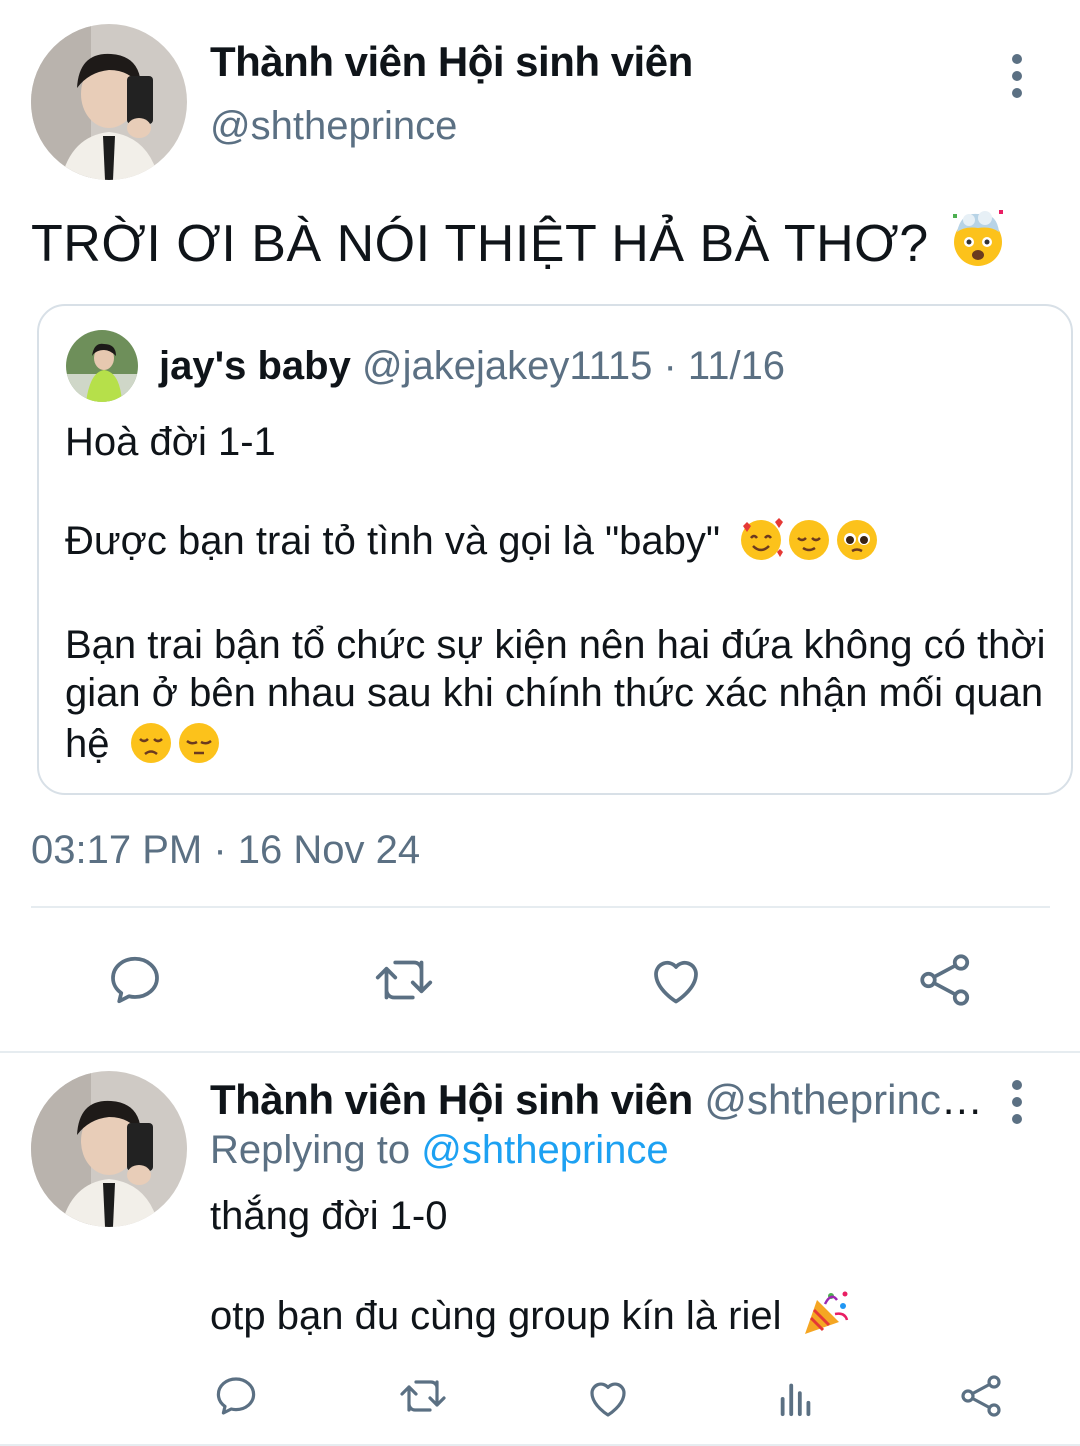 This screenshot has width=1080, height=1446. What do you see at coordinates (329, 1216) in the screenshot?
I see `reply-paragraph: thắng đời 1-0` at bounding box center [329, 1216].